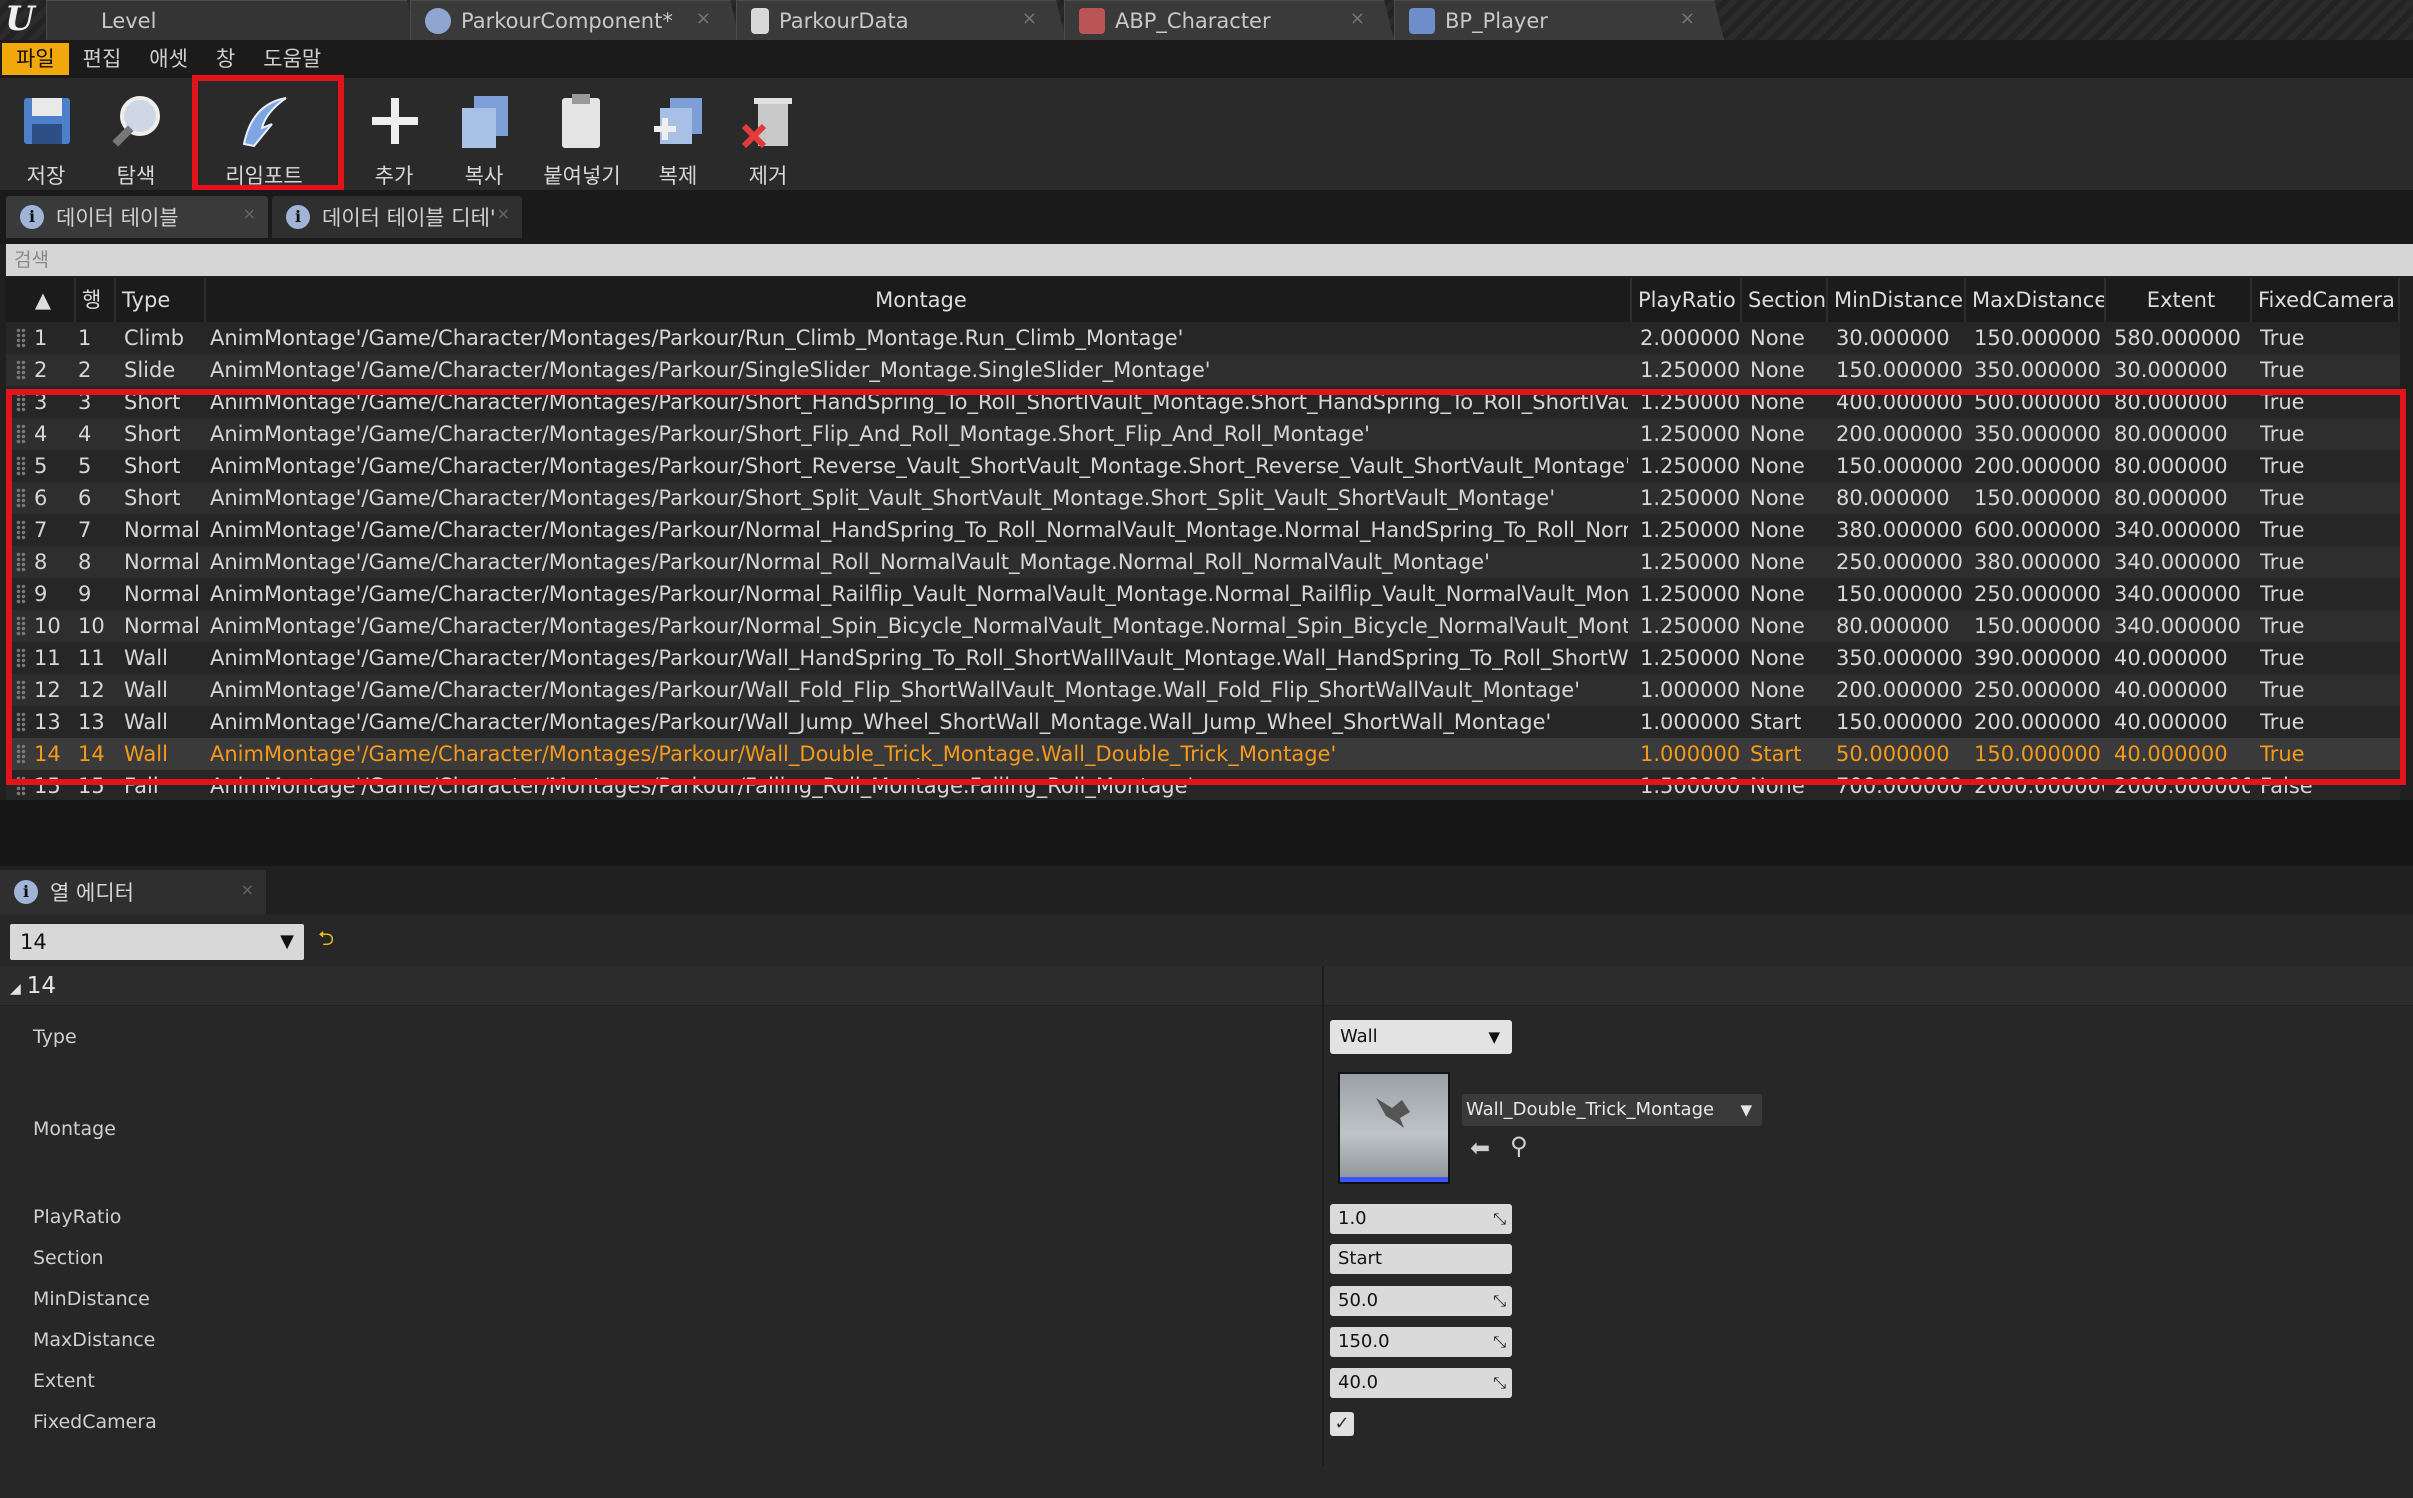 The image size is (2413, 1498). Describe the element at coordinates (15, 989) in the screenshot. I see `collapse-arrow-icon: ◢` at that location.